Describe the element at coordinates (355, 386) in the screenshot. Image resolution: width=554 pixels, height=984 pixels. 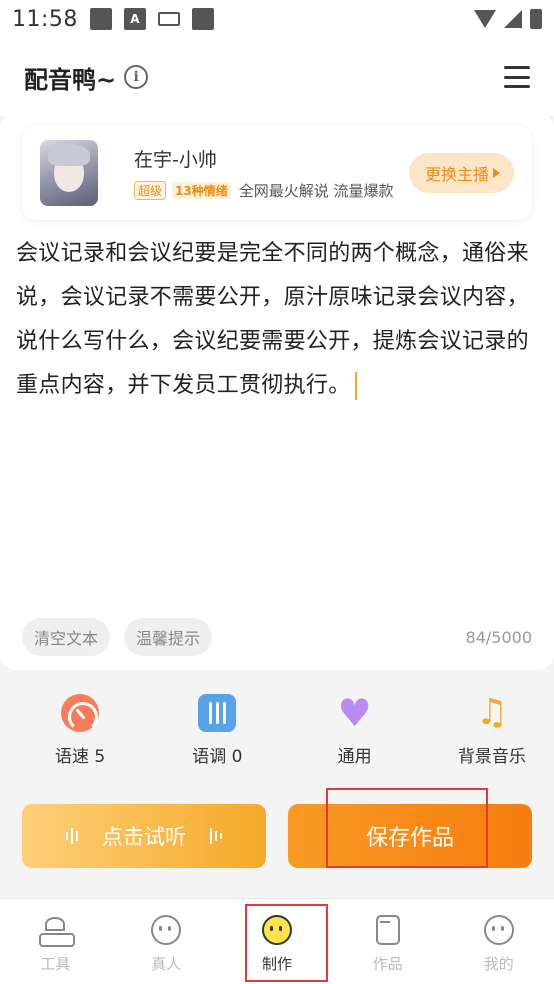
I see `text-caret` at that location.